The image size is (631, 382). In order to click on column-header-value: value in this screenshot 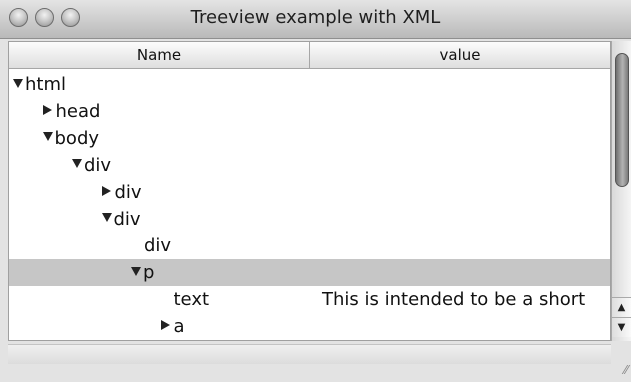, I will do `click(460, 55)`.